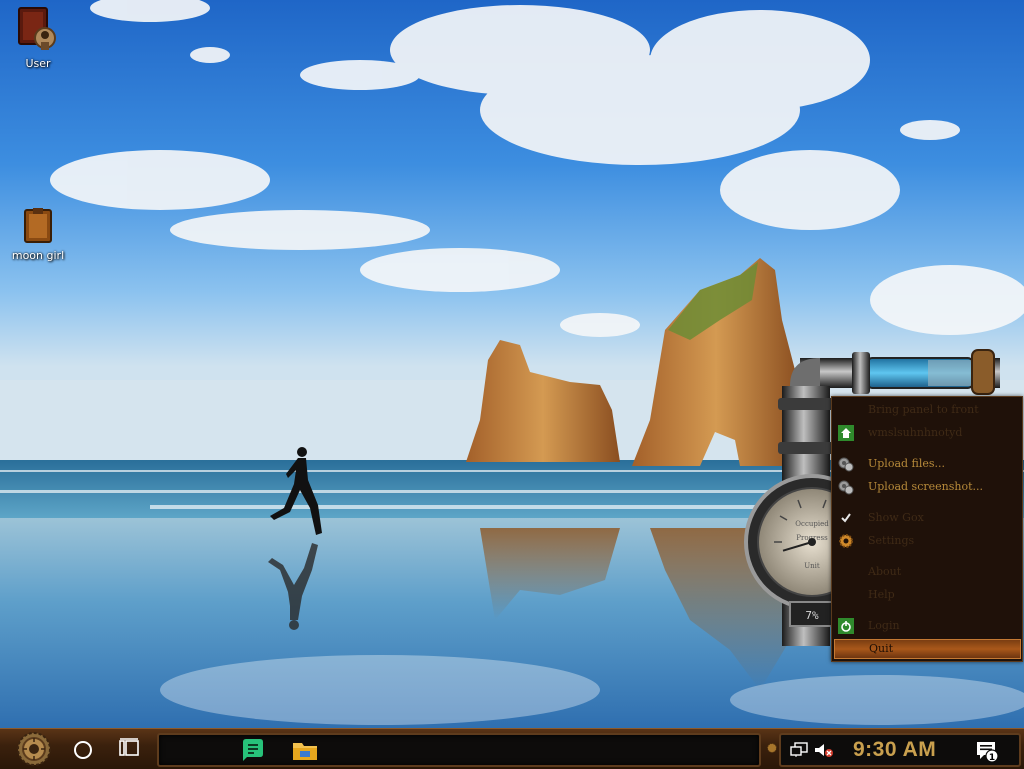 The image size is (1024, 769). I want to click on desktop-icon-moon-girl: moon girl, so click(38, 234).